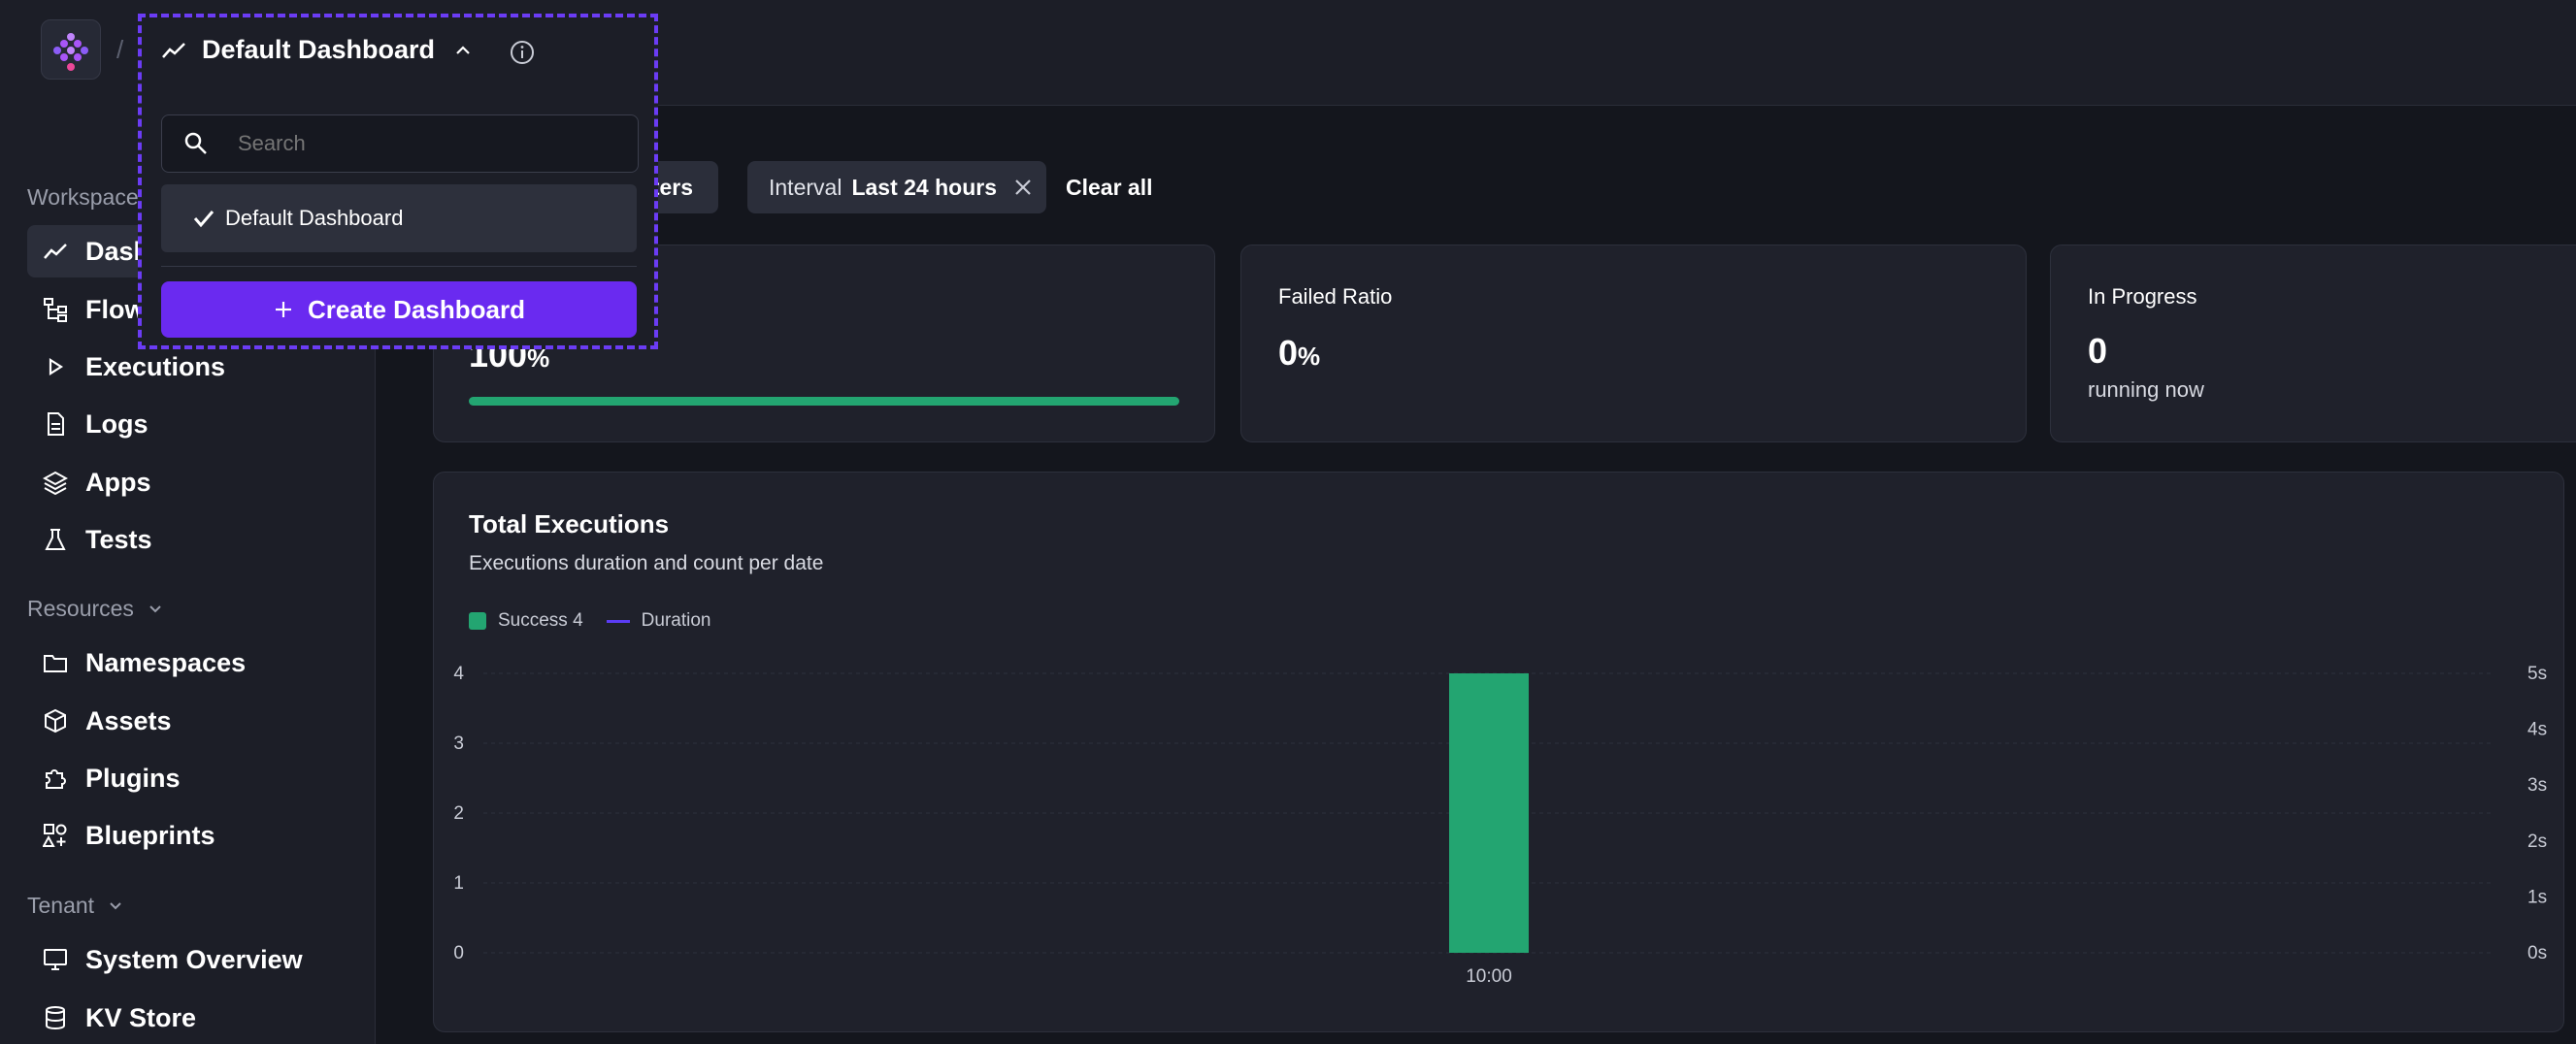 The height and width of the screenshot is (1044, 2576). Describe the element at coordinates (2537, 897) in the screenshot. I see `y2-tick-label: 1s` at that location.